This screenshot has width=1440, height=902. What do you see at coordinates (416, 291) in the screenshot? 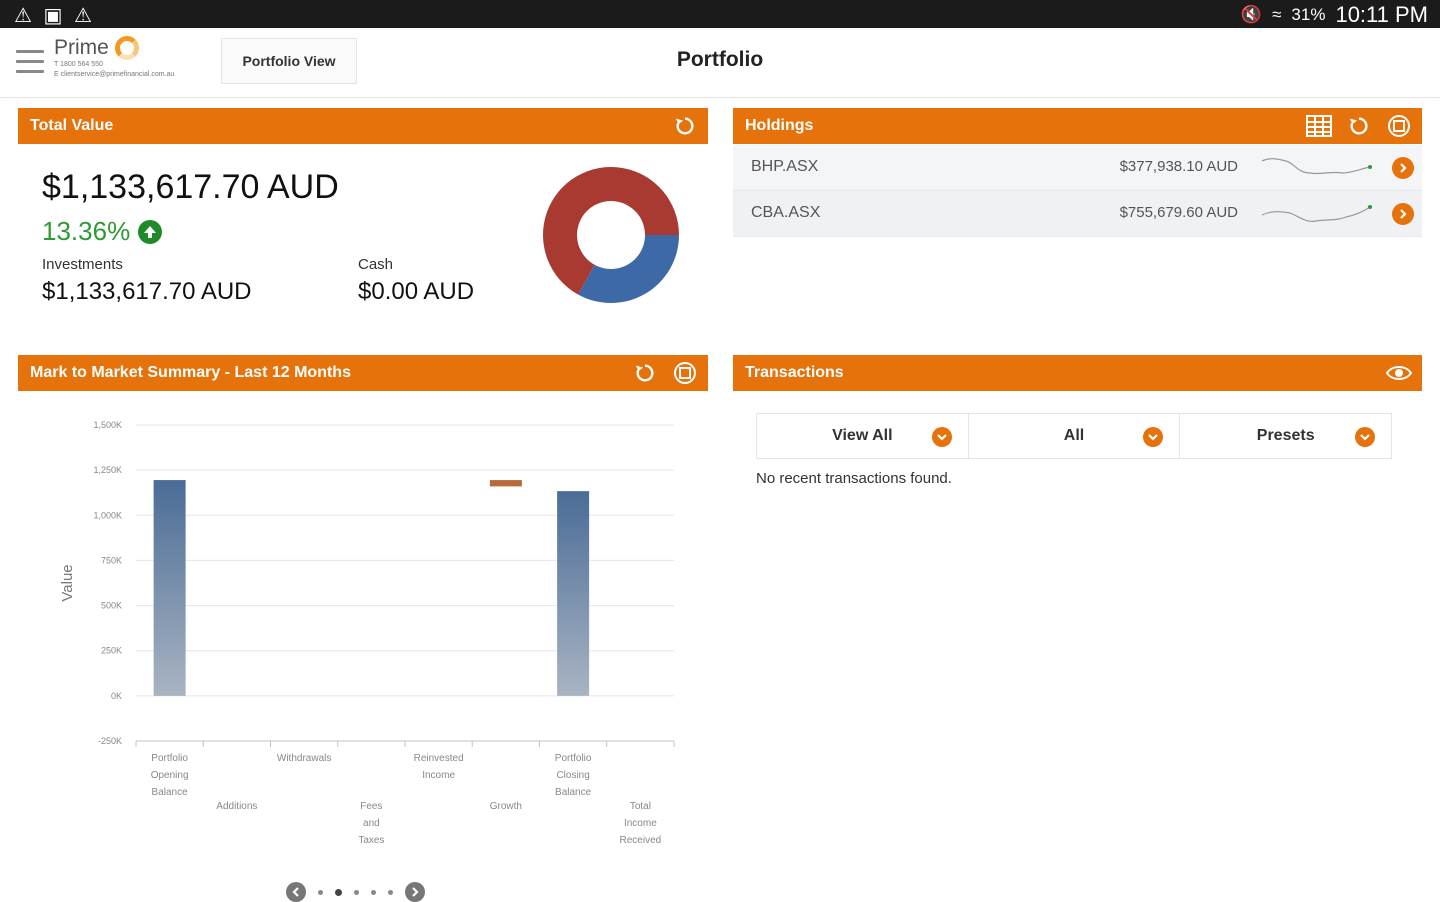
I see `cash-value: $0.00 AUD` at bounding box center [416, 291].